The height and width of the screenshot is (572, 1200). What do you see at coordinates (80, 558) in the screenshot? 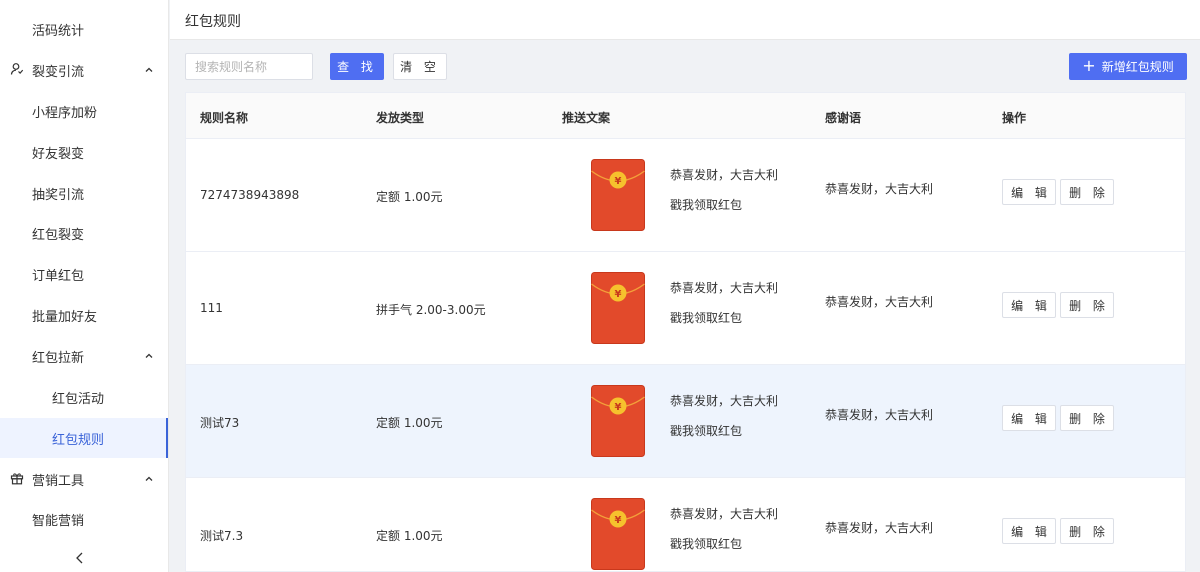
I see `chevron-left-icon` at bounding box center [80, 558].